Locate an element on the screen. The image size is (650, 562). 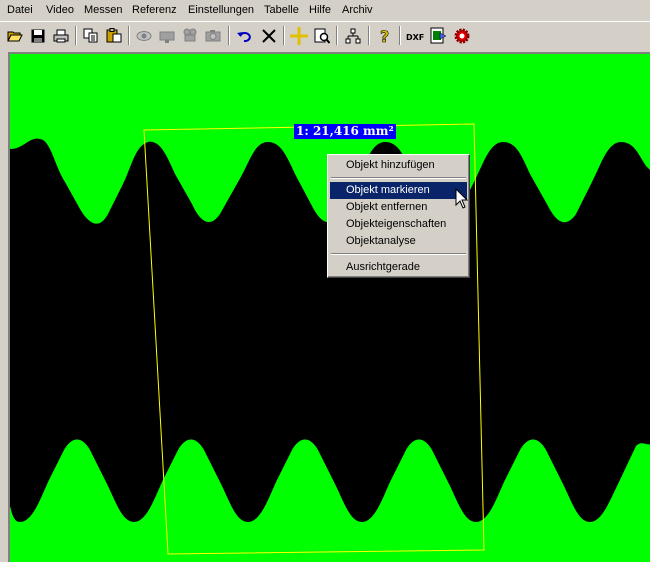
camera-icon is located at coordinates (166, 35).